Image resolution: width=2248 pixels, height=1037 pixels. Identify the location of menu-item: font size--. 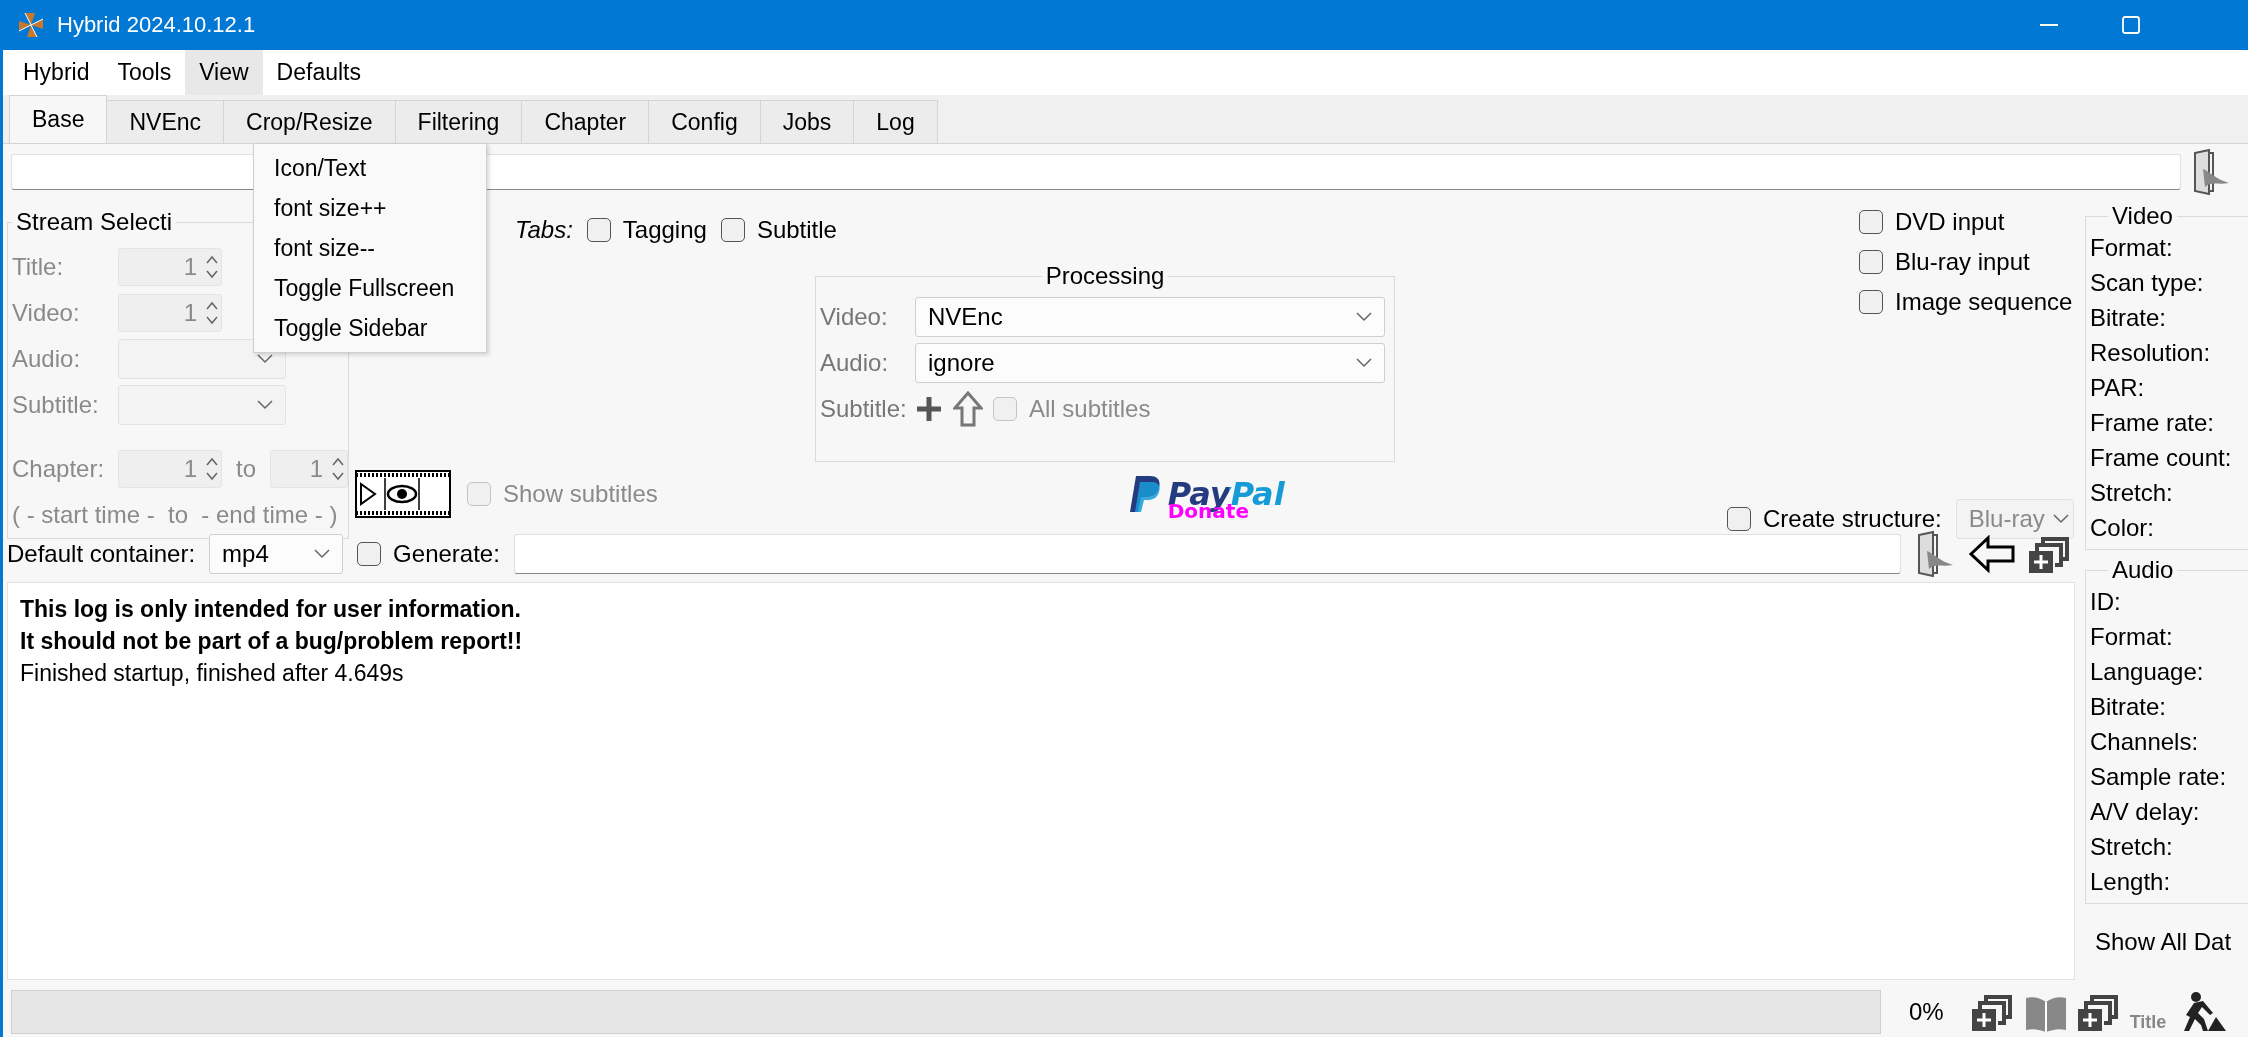
(370, 248).